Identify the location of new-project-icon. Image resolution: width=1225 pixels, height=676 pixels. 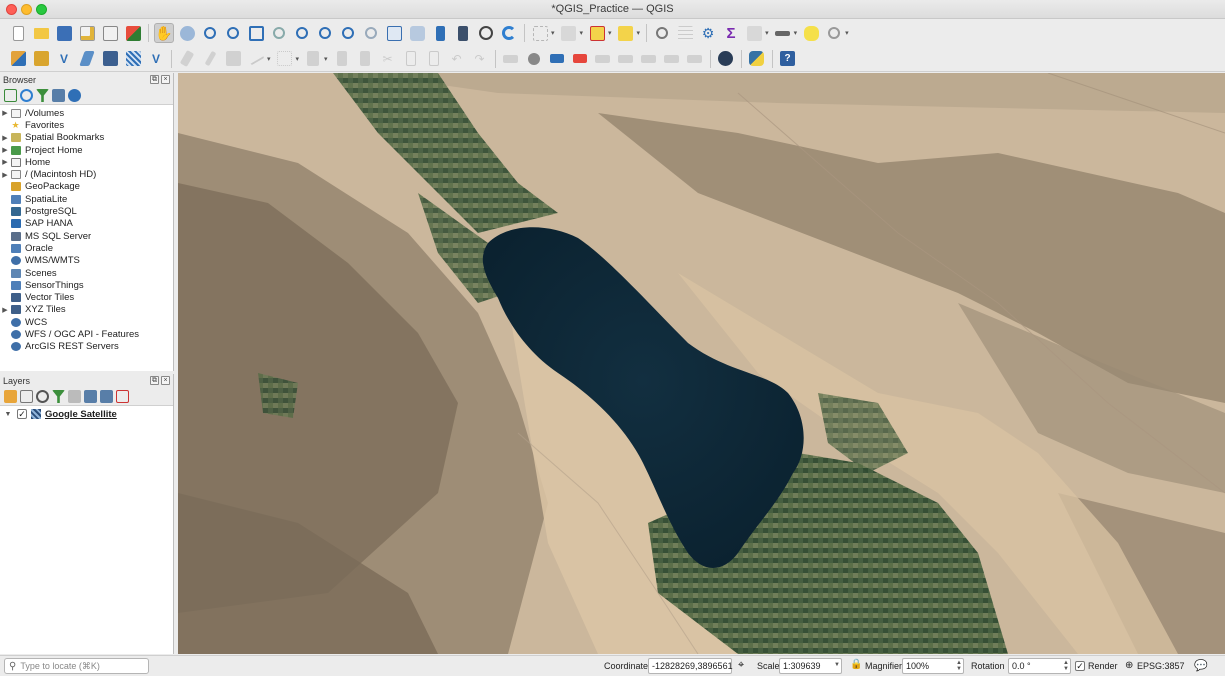
(18, 33).